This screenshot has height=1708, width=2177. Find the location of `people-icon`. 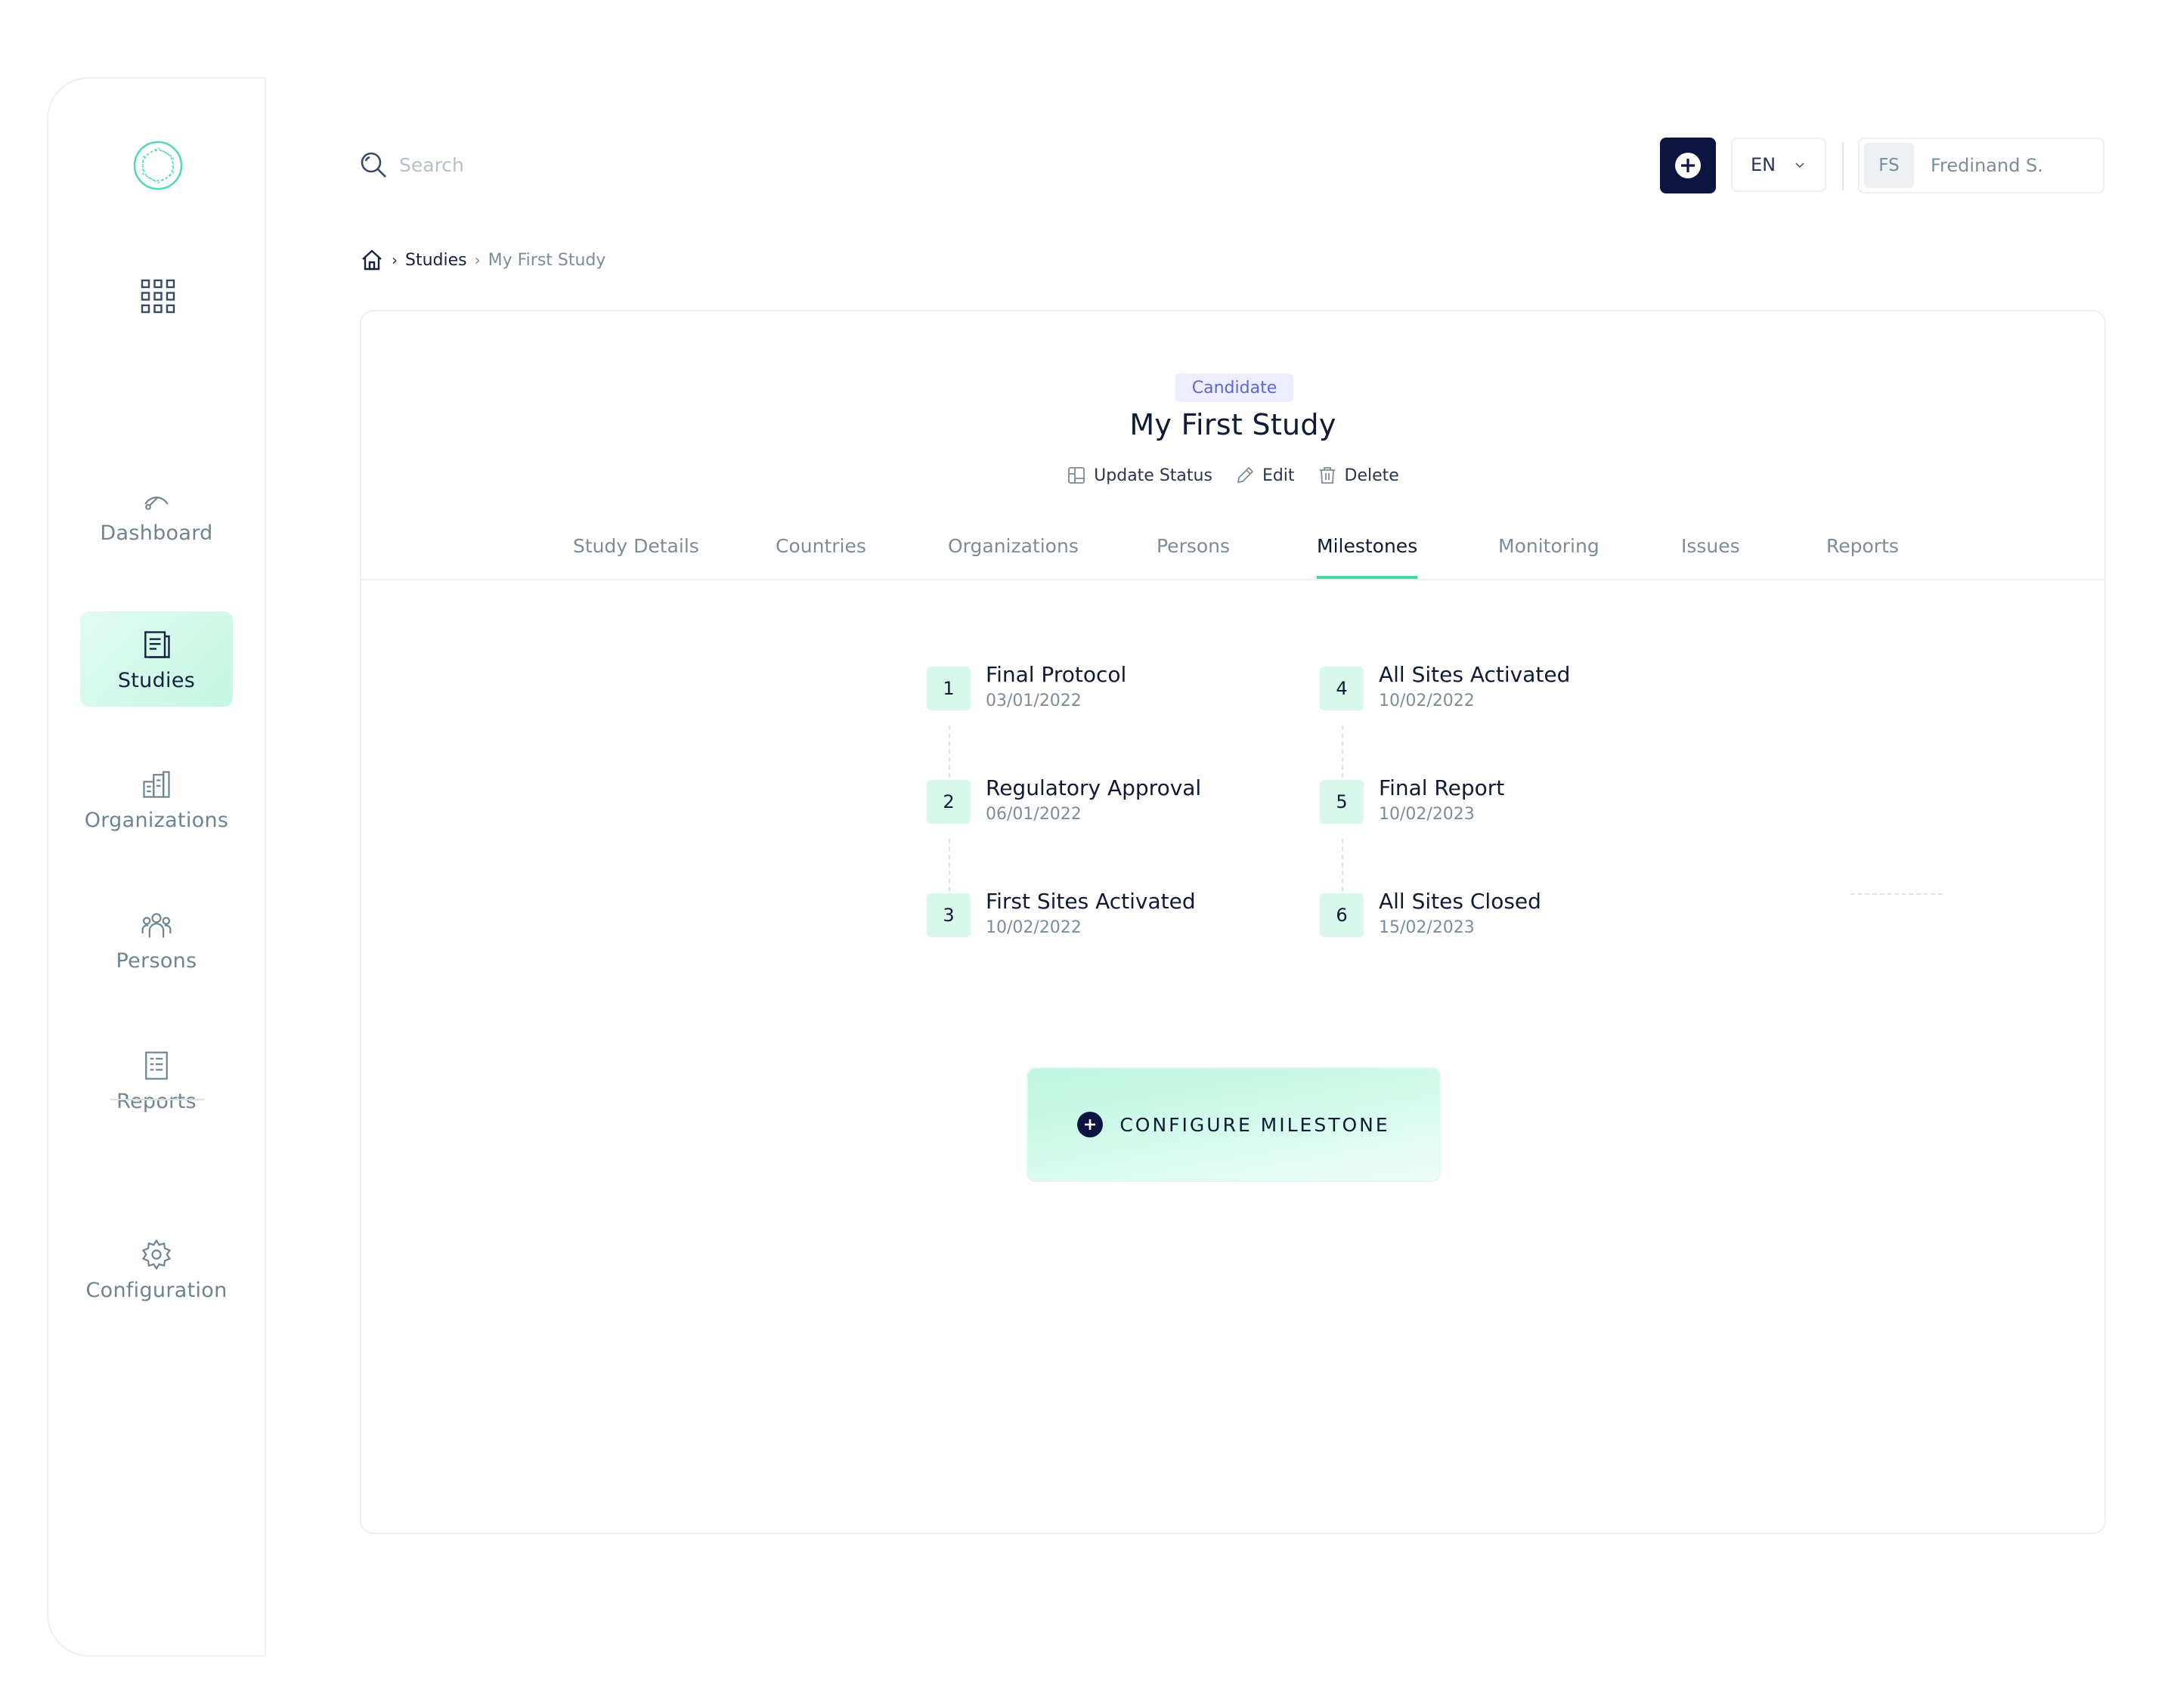

people-icon is located at coordinates (156, 925).